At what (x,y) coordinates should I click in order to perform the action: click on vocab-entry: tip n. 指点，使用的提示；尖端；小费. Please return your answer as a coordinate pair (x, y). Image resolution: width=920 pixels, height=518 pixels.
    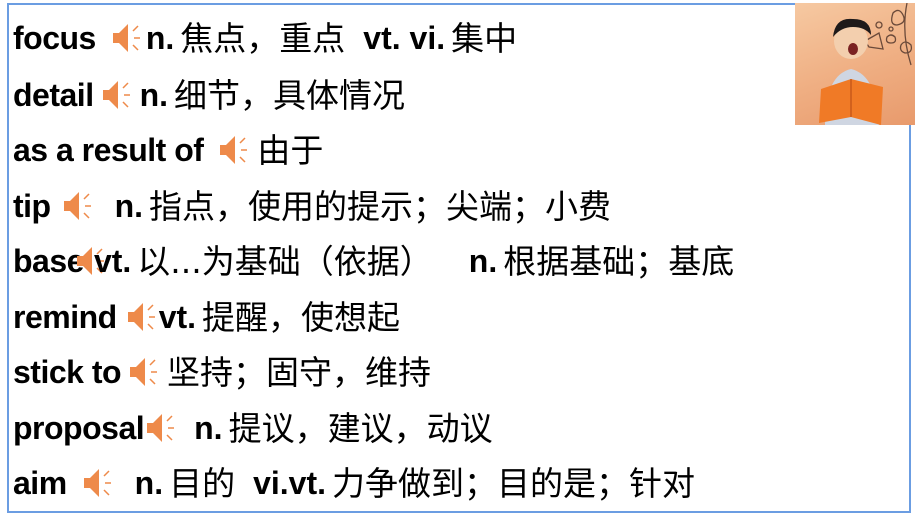
    Looking at the image, I should click on (312, 206).